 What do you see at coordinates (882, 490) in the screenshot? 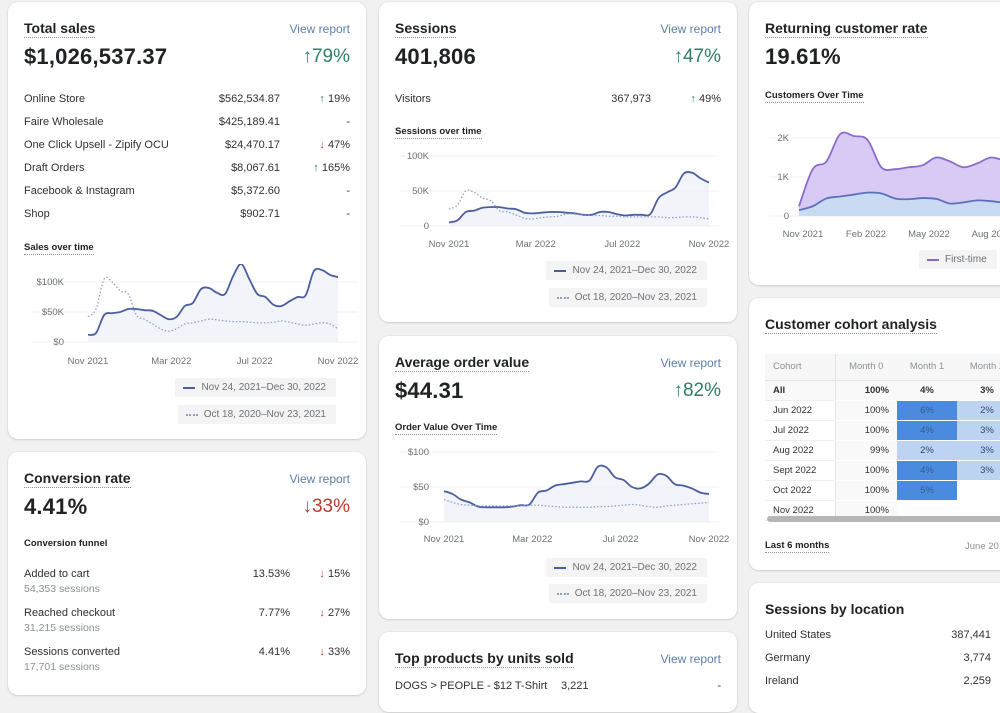
I see `cohort-row: Oct 2022 100% 5%` at bounding box center [882, 490].